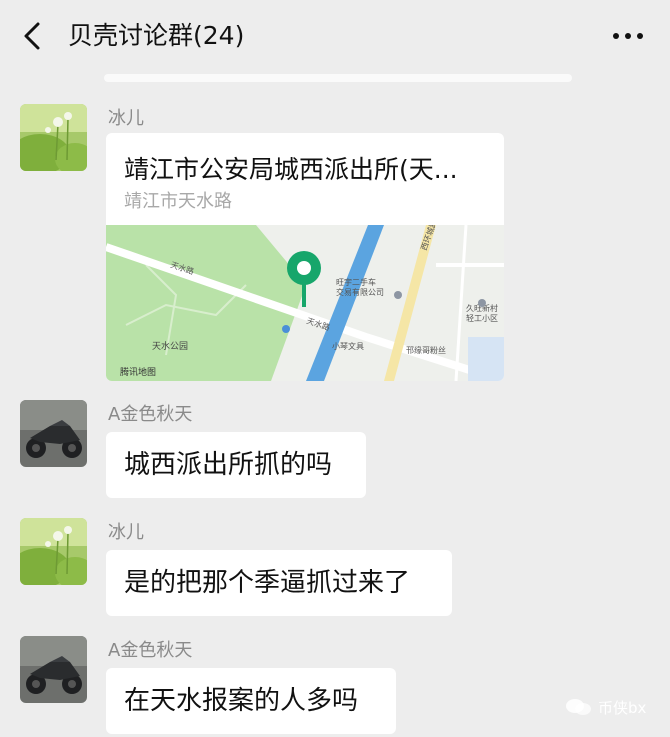 This screenshot has width=670, height=737. I want to click on location-address: 靖江市天水路, so click(178, 201).